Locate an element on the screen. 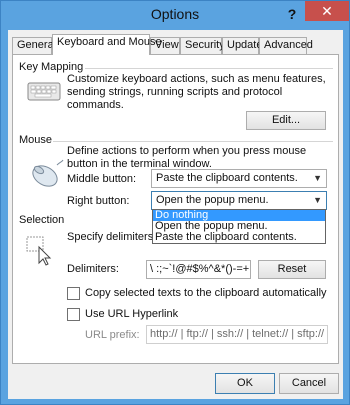 The image size is (350, 405). mouse-divider is located at coordinates (193, 141).